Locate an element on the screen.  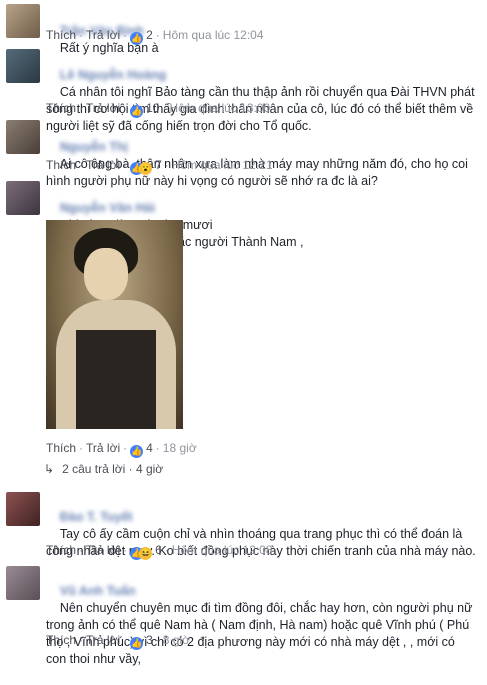
view-replies-link: ↳ 2 câu trả lời · 4 giờ is located at coordinates (103, 469).